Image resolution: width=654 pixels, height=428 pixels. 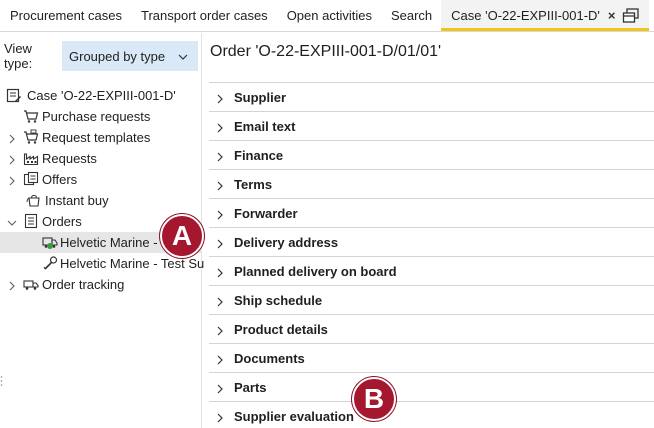 What do you see at coordinates (60, 179) in the screenshot?
I see `tree-item-label: Offers` at bounding box center [60, 179].